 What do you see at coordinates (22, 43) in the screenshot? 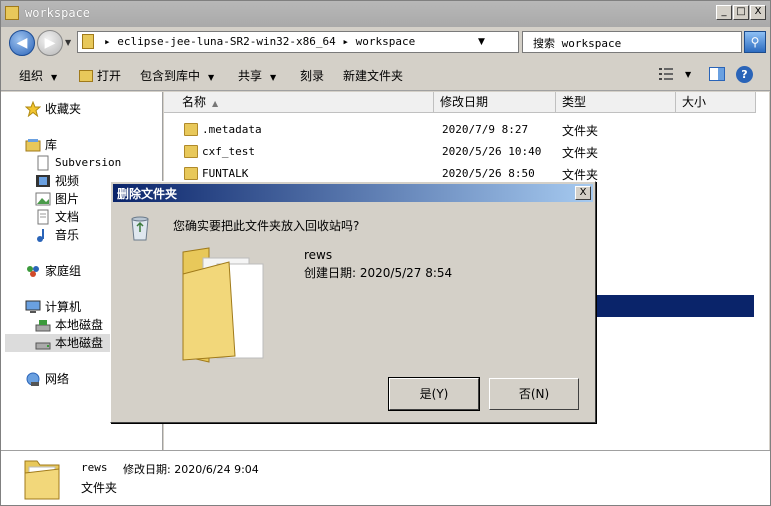
I see `back-button: ◀` at bounding box center [22, 43].